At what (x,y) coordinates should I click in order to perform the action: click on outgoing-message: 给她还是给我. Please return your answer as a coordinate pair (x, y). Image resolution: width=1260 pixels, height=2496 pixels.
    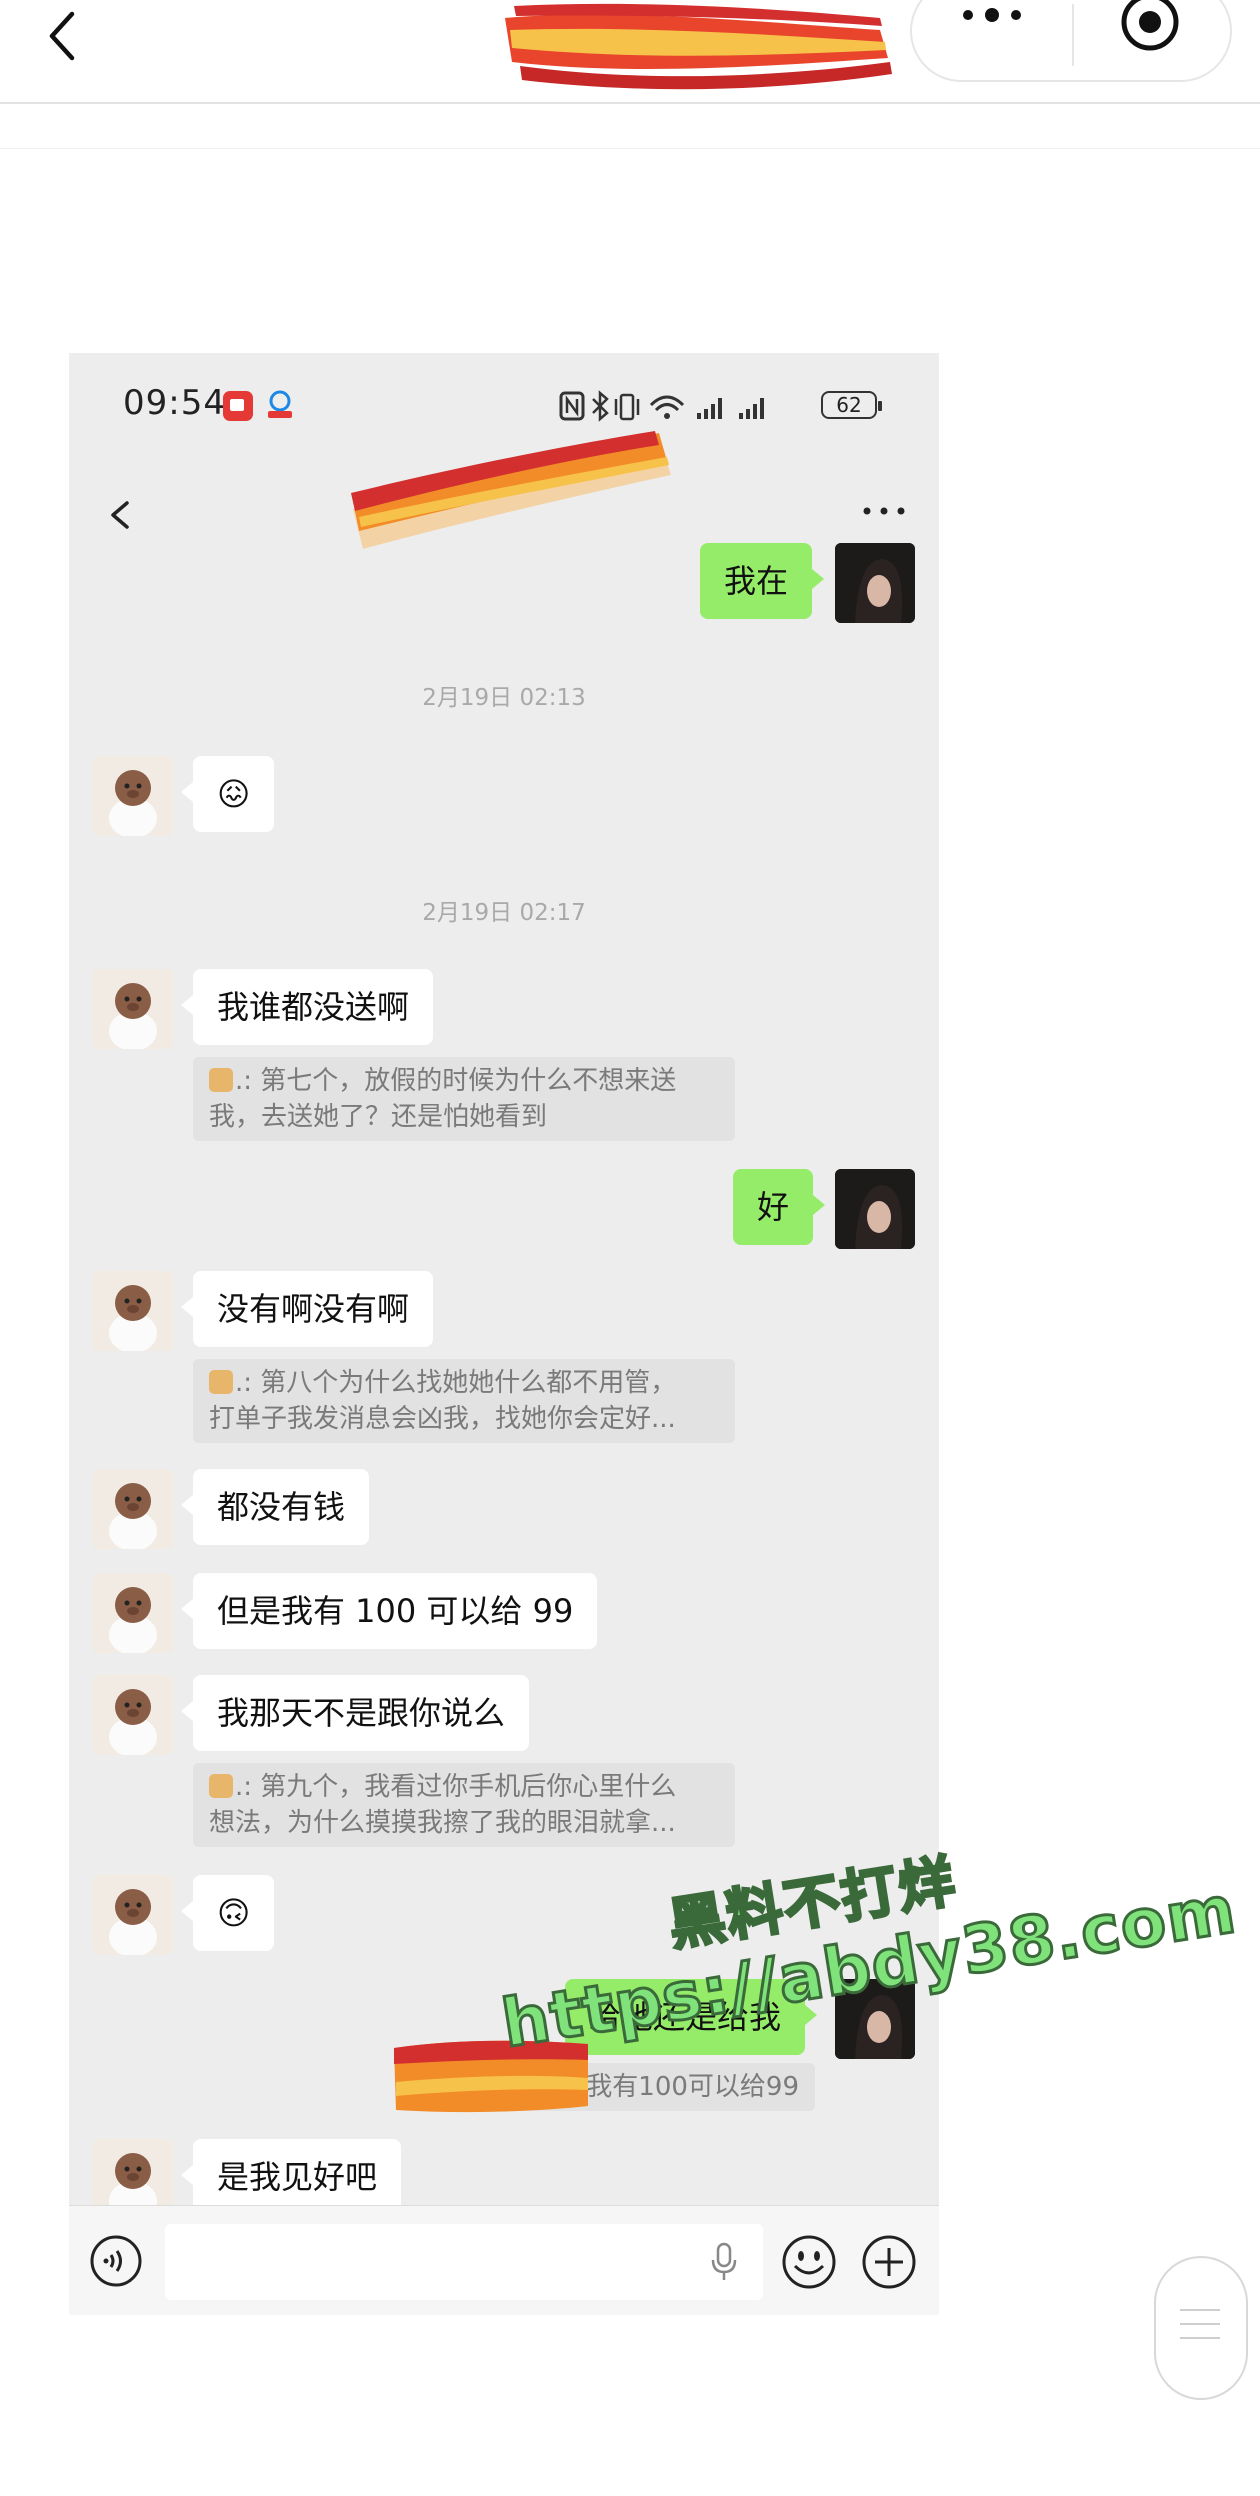
    Looking at the image, I should click on (691, 2017).